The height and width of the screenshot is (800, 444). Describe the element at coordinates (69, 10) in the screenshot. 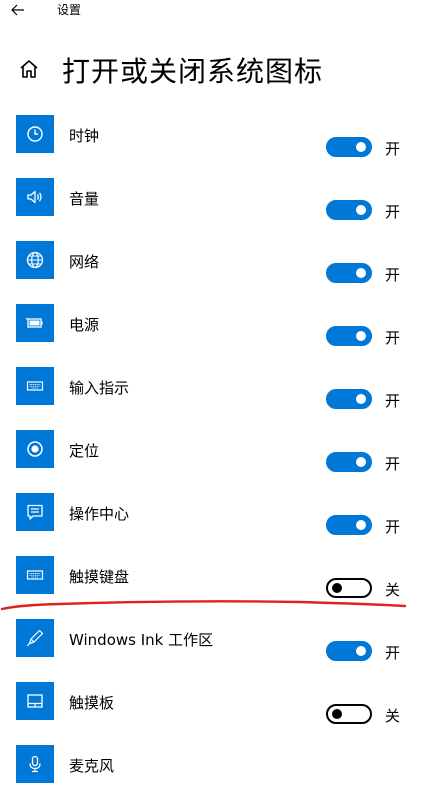

I see `app-title: 设置` at that location.